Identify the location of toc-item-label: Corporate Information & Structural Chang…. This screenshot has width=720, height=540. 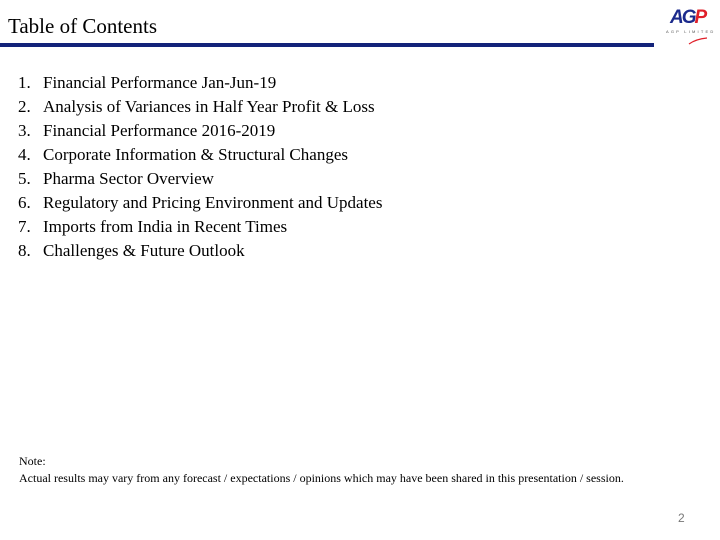
(195, 154).